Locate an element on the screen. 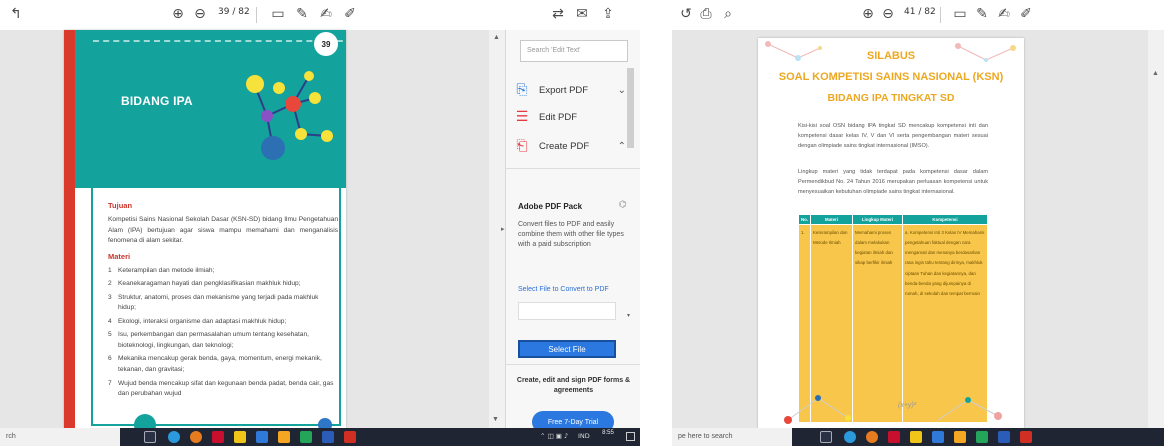 Image resolution: width=1164 pixels, height=446 pixels. upload-icon: ⇪ is located at coordinates (608, 14).